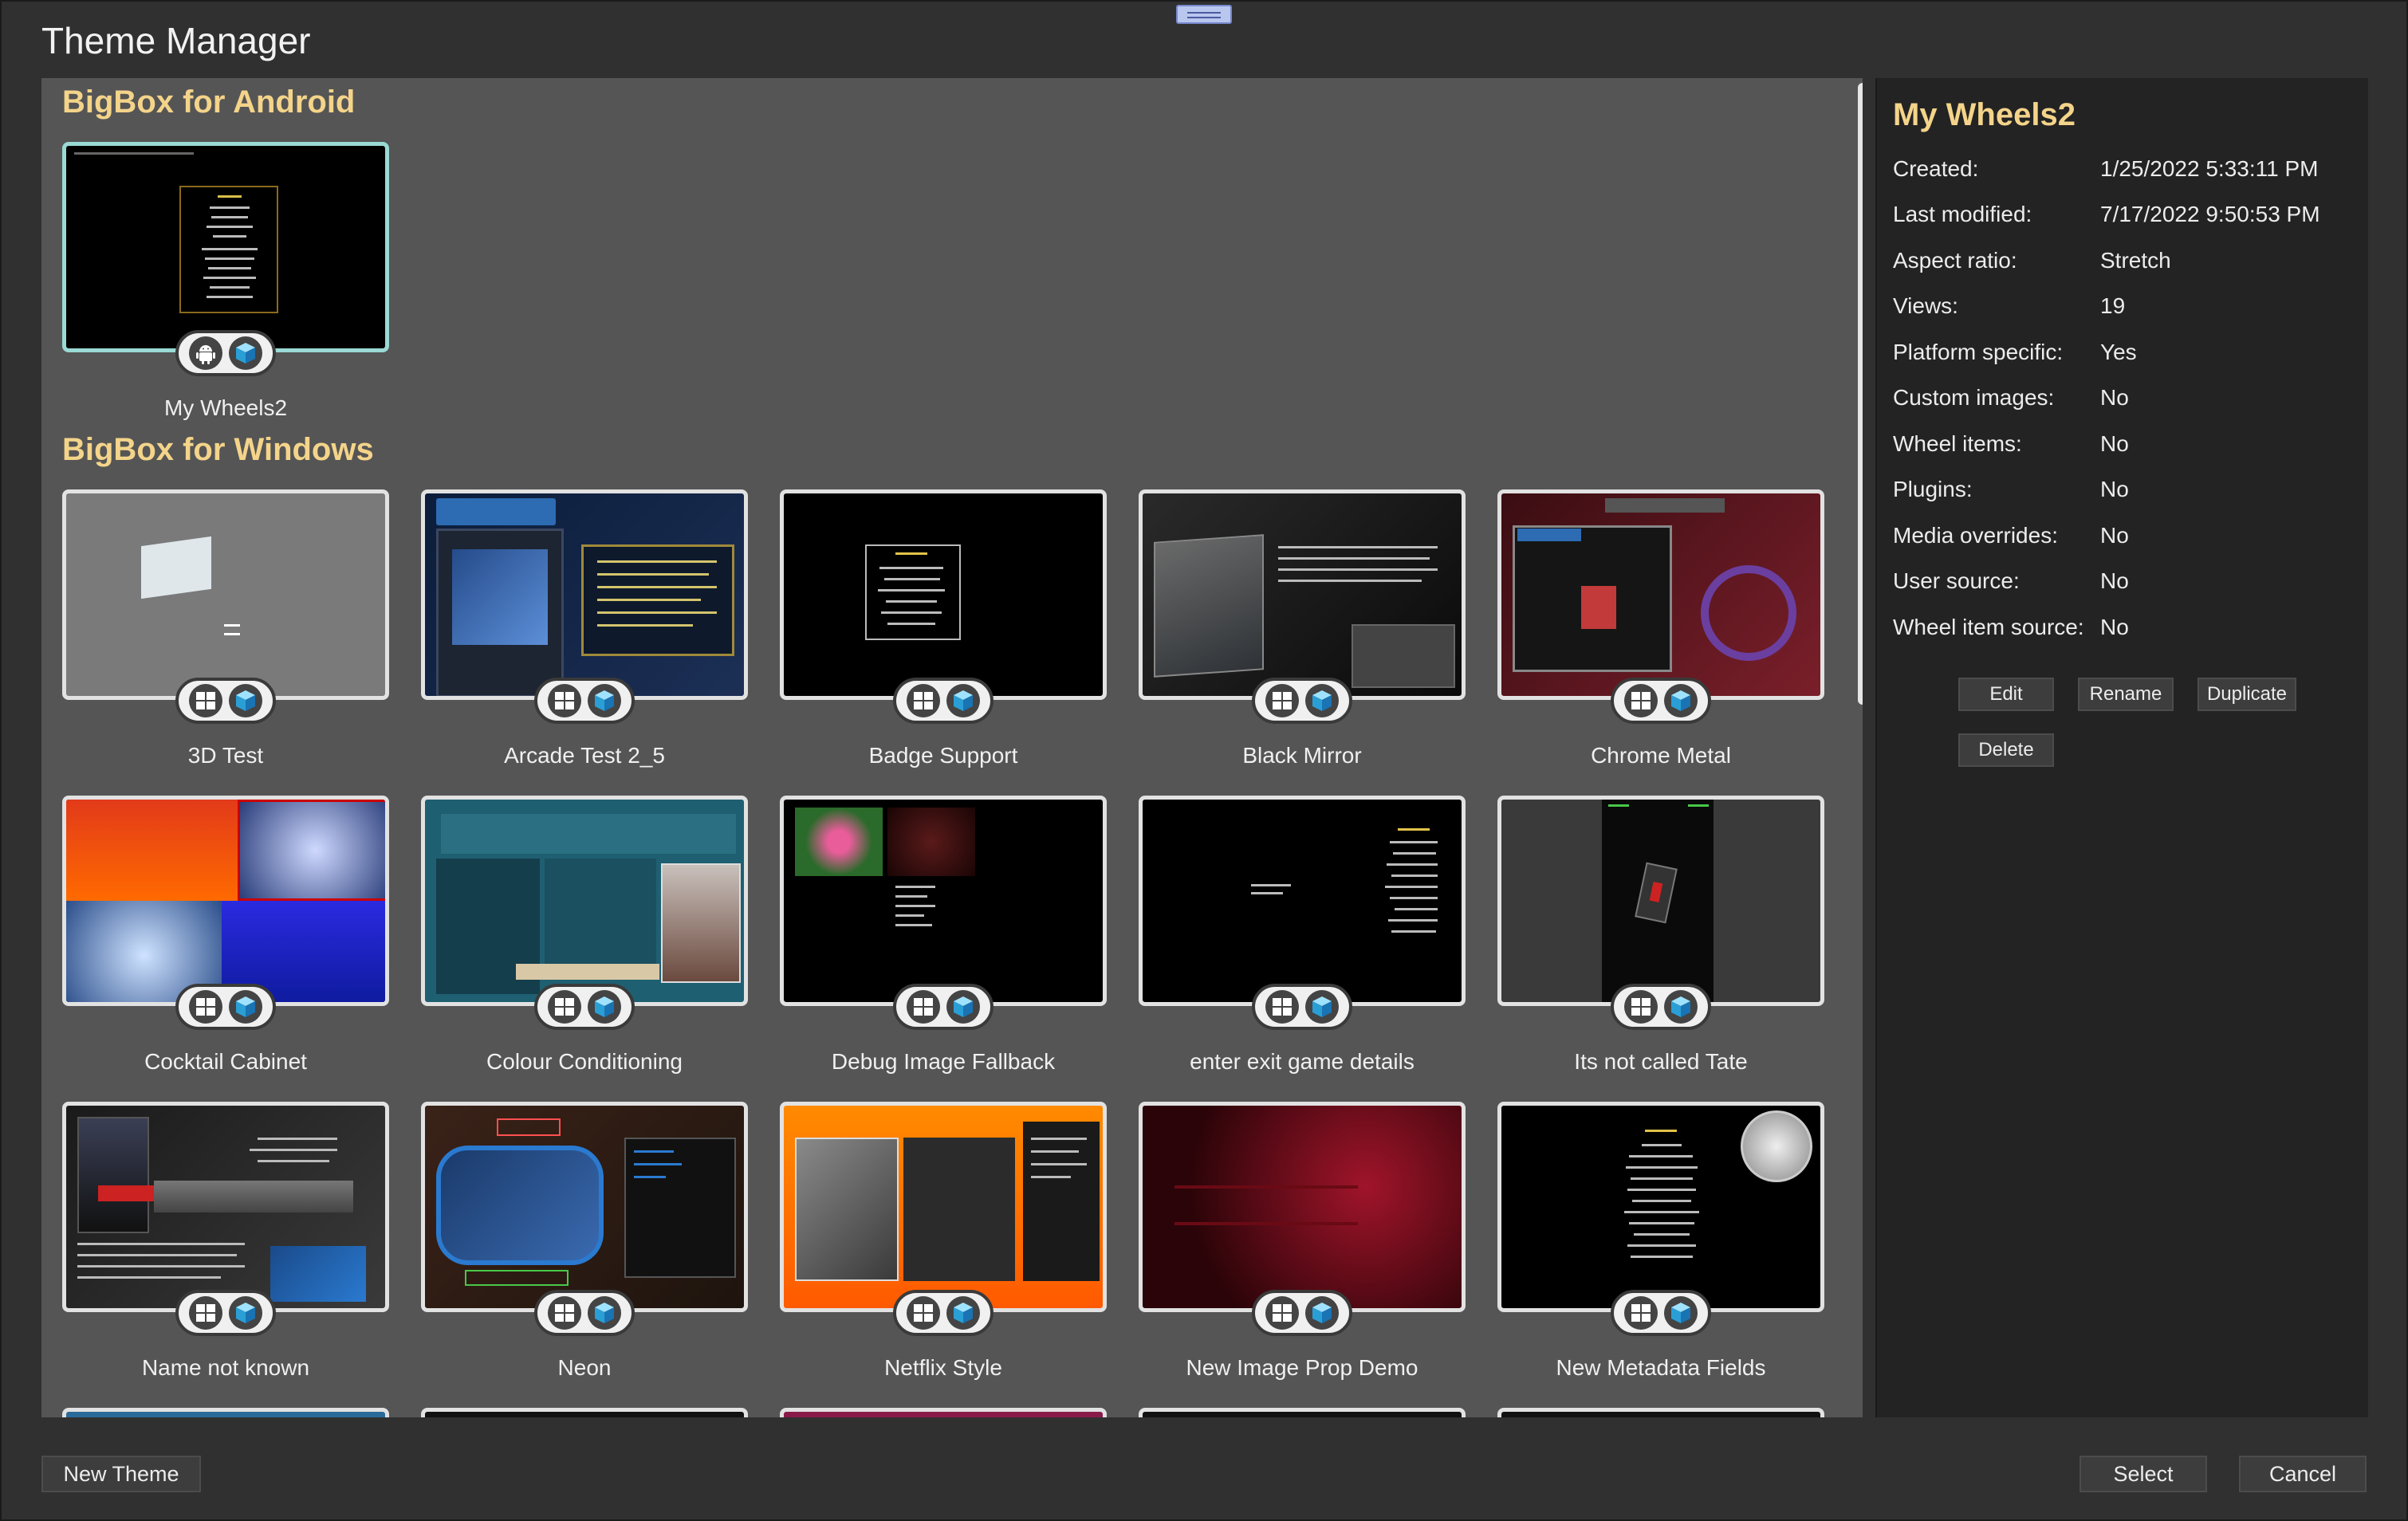 Image resolution: width=2408 pixels, height=1521 pixels. What do you see at coordinates (2006, 694) in the screenshot?
I see `edit-button: Edit` at bounding box center [2006, 694].